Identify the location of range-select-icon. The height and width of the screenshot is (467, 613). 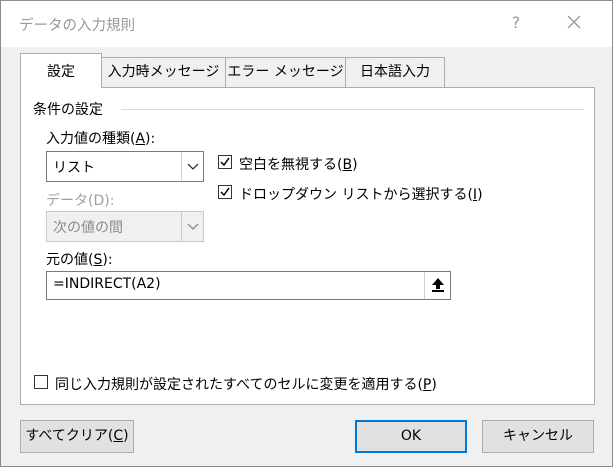
(438, 285).